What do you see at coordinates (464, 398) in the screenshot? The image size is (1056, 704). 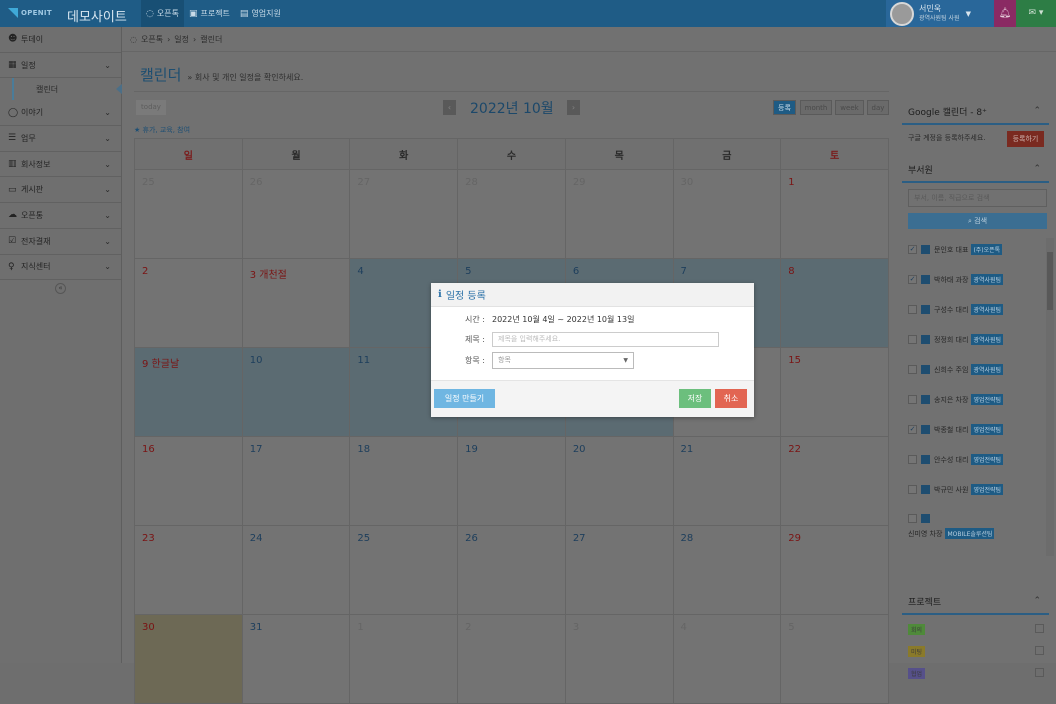 I see `make-schedule-button: 일정 만들기` at bounding box center [464, 398].